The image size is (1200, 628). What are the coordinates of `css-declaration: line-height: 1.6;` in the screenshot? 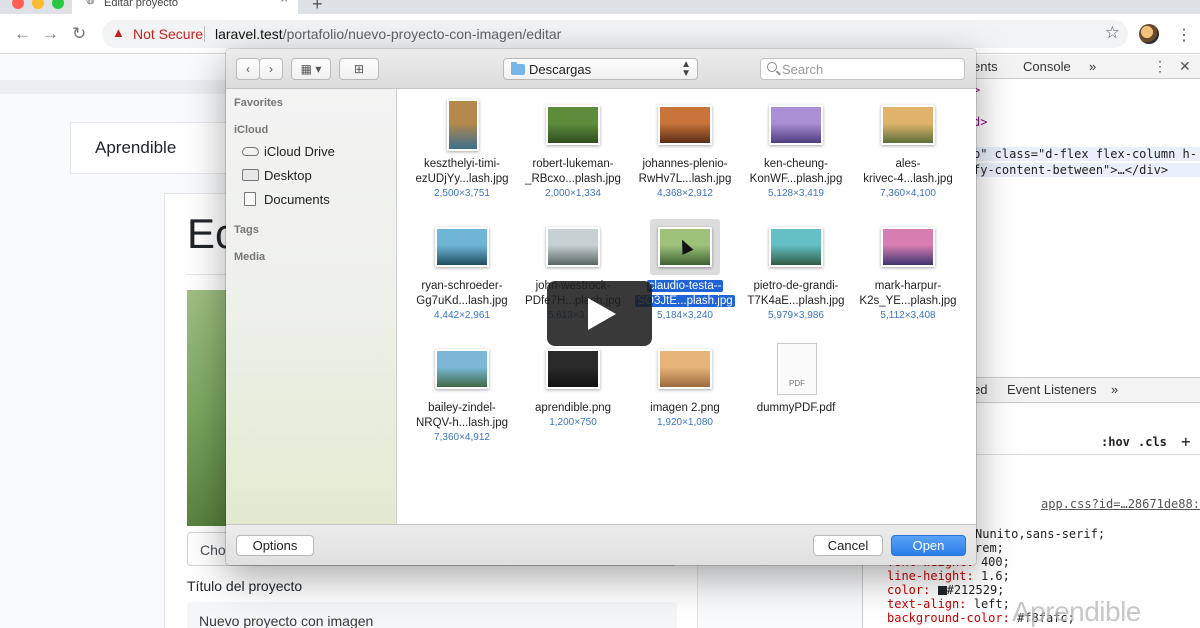 It's located at (948, 576).